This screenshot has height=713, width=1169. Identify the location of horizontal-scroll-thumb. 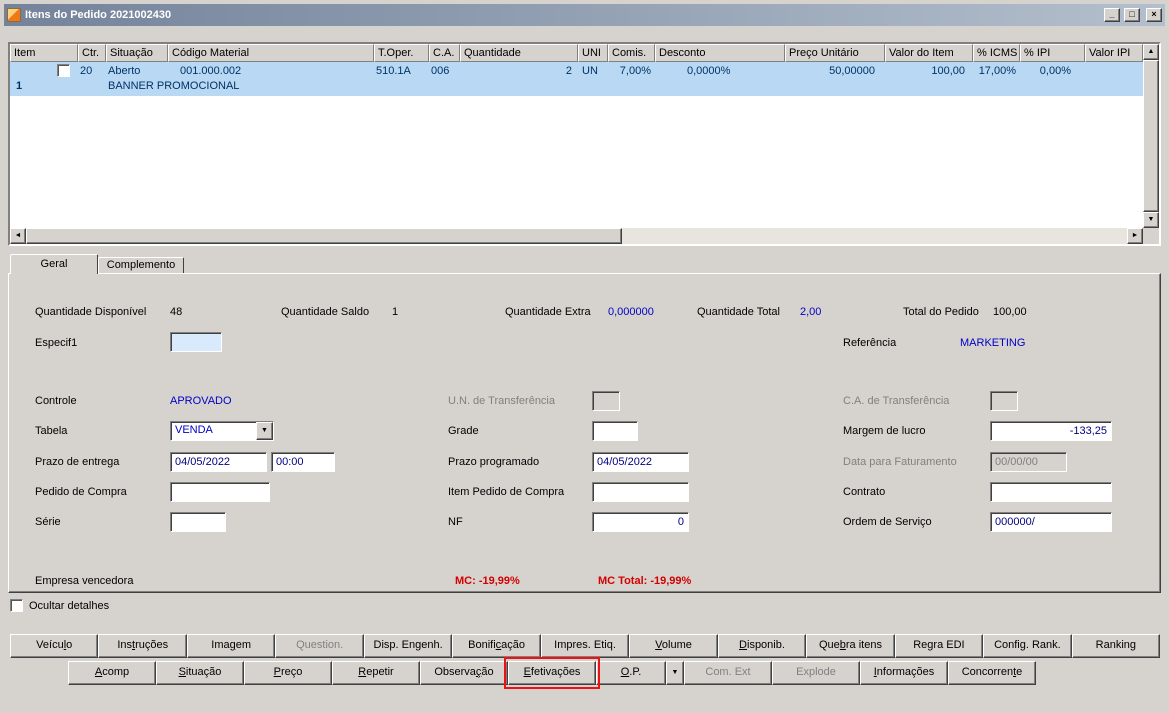
(324, 236).